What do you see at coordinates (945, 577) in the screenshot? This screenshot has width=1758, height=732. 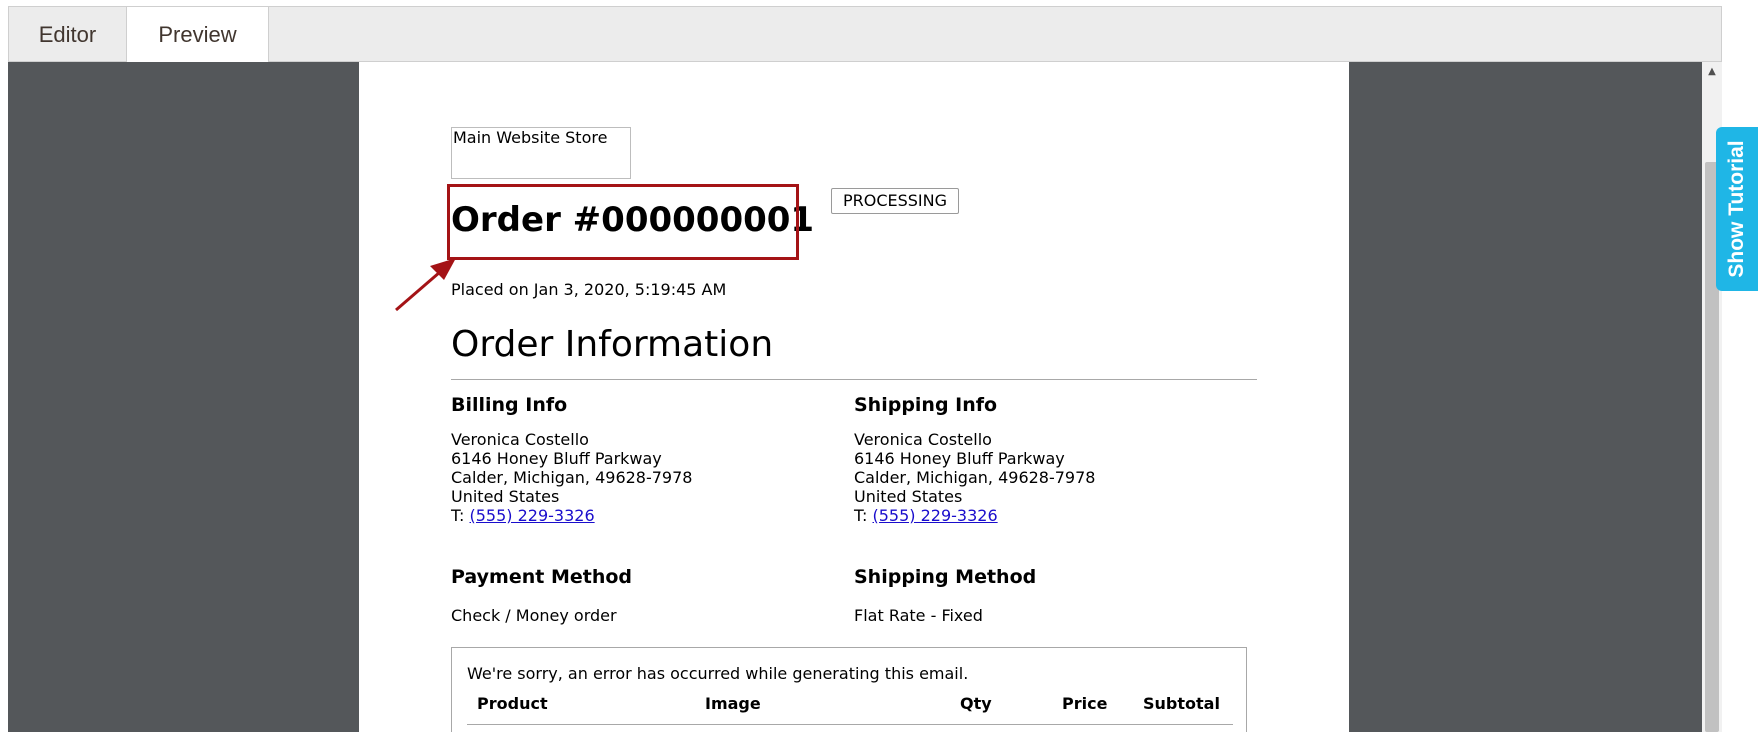 I see `shipping-method-heading: Shipping Method` at bounding box center [945, 577].